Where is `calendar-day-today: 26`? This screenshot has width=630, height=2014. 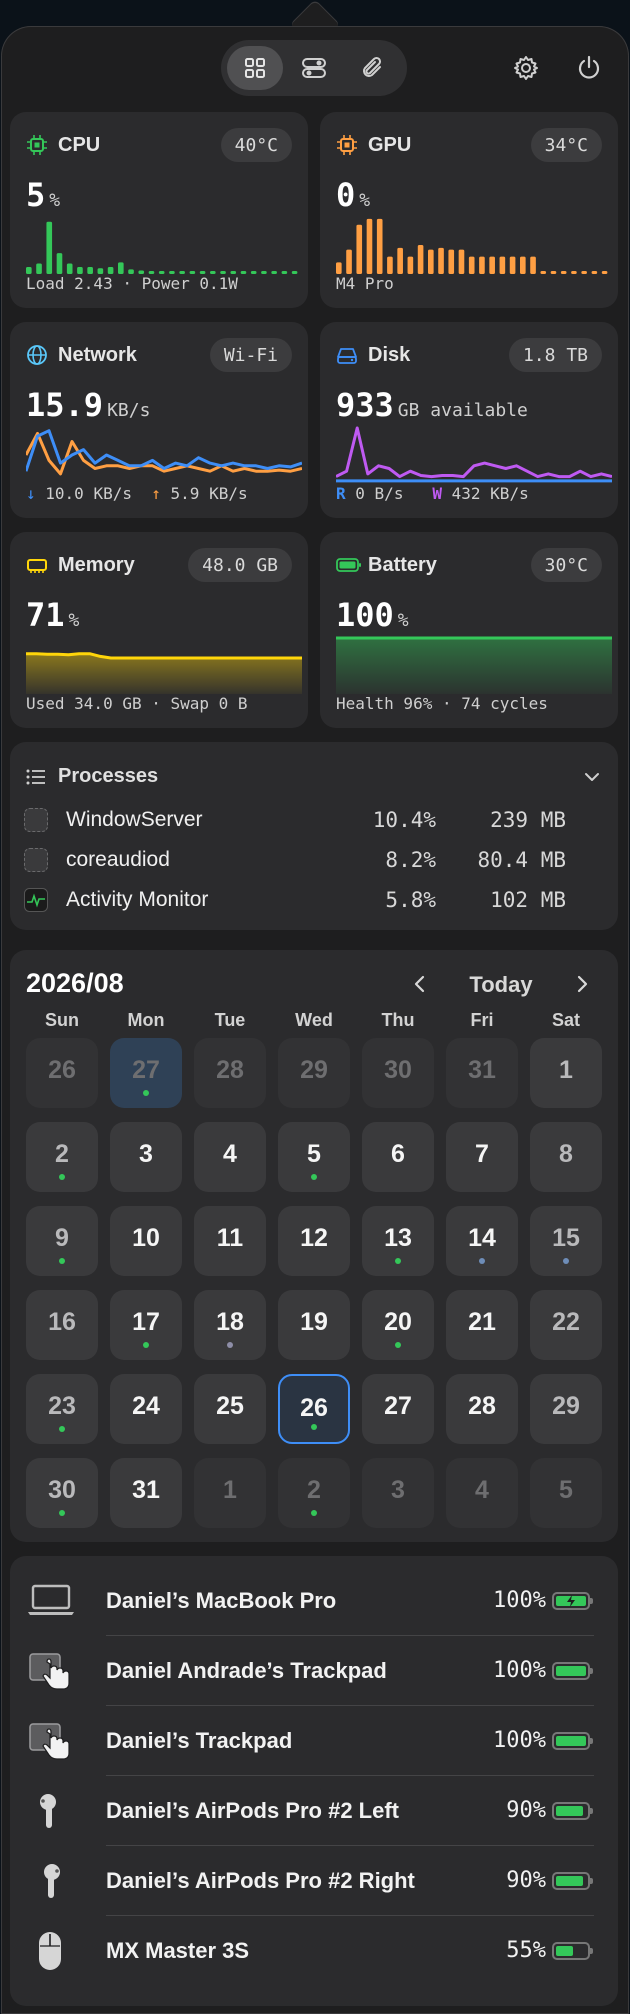 calendar-day-today: 26 is located at coordinates (314, 1409).